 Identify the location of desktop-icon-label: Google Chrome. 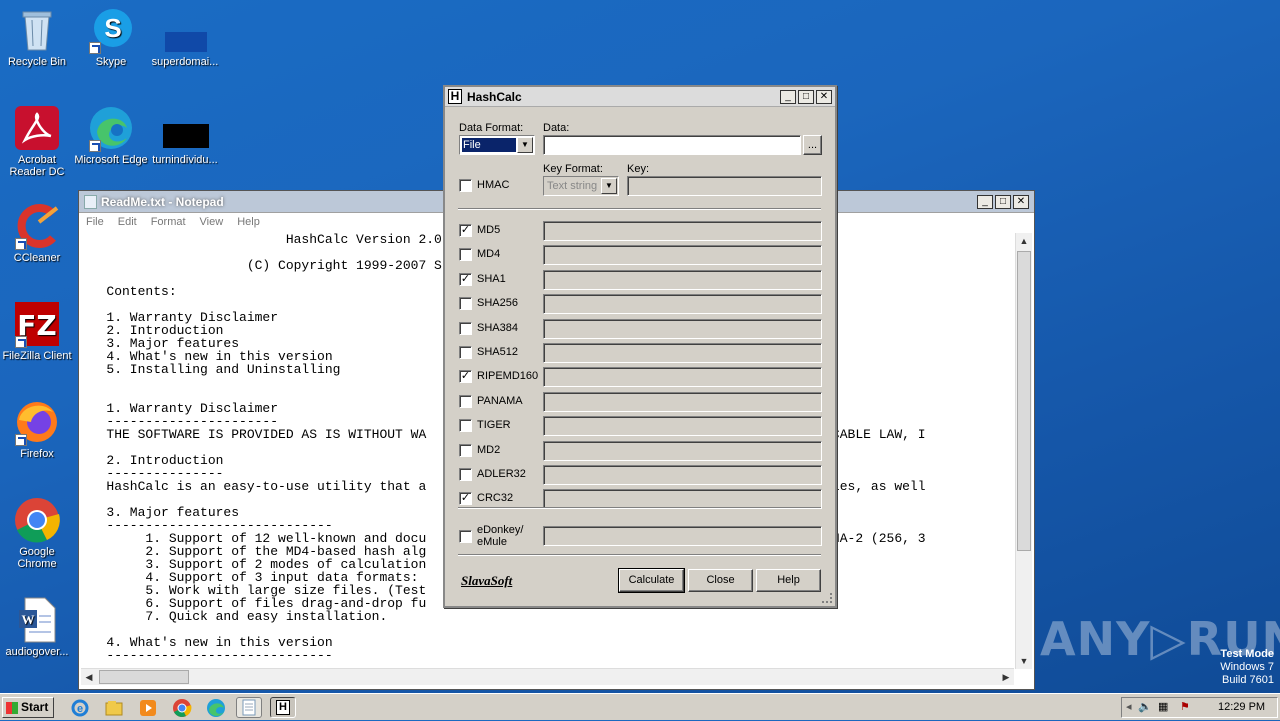
(37, 558).